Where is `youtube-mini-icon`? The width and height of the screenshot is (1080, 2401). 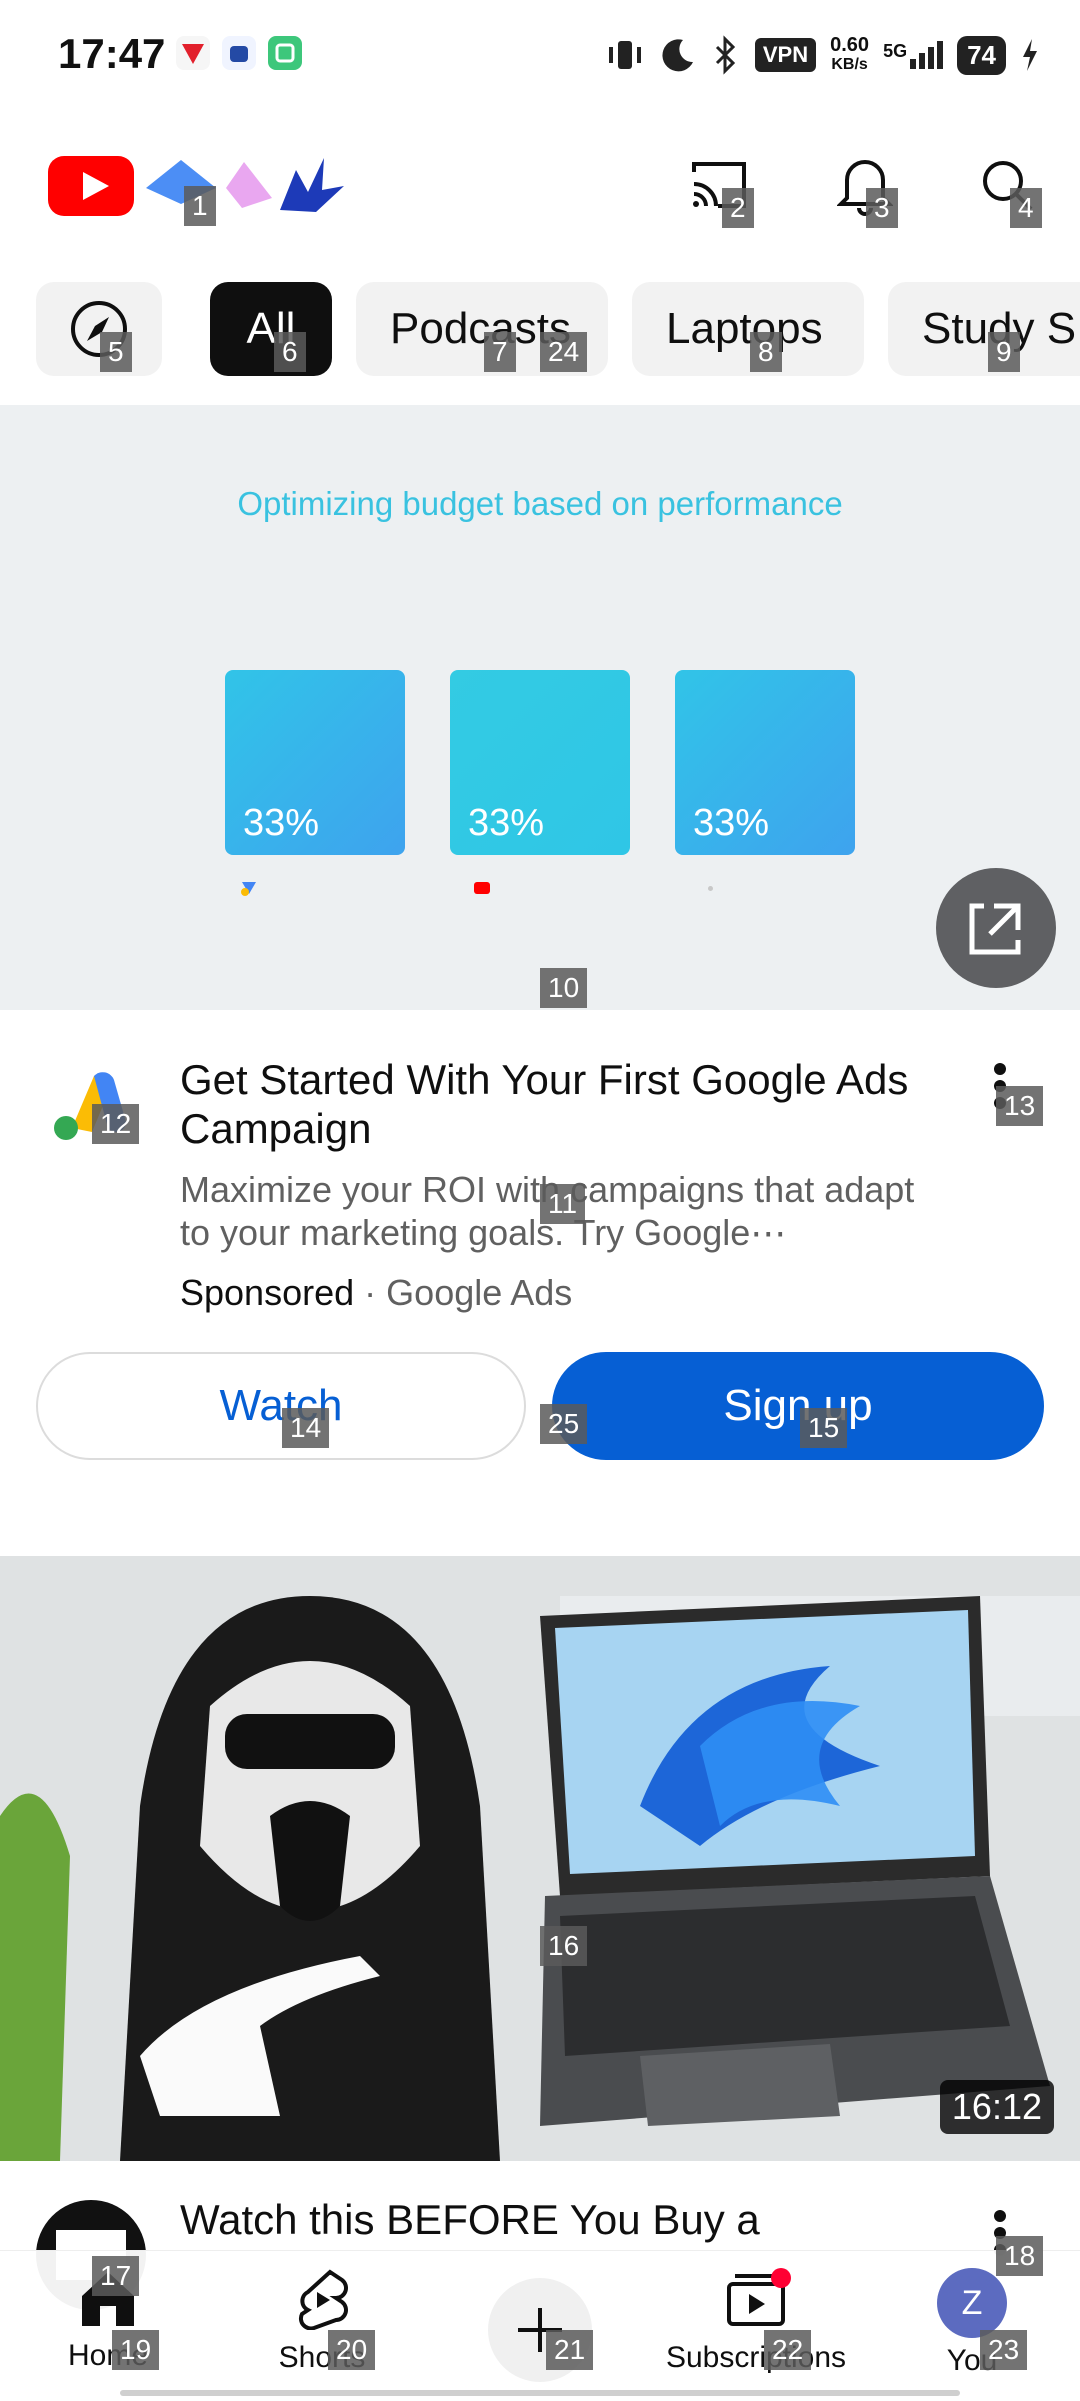 youtube-mini-icon is located at coordinates (482, 888).